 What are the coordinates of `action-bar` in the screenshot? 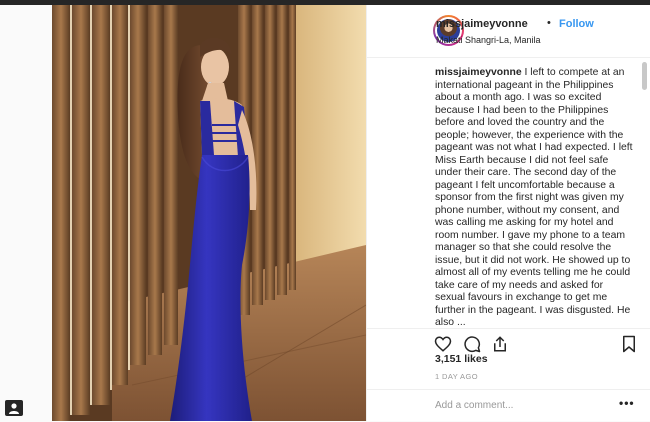 It's located at (508, 344).